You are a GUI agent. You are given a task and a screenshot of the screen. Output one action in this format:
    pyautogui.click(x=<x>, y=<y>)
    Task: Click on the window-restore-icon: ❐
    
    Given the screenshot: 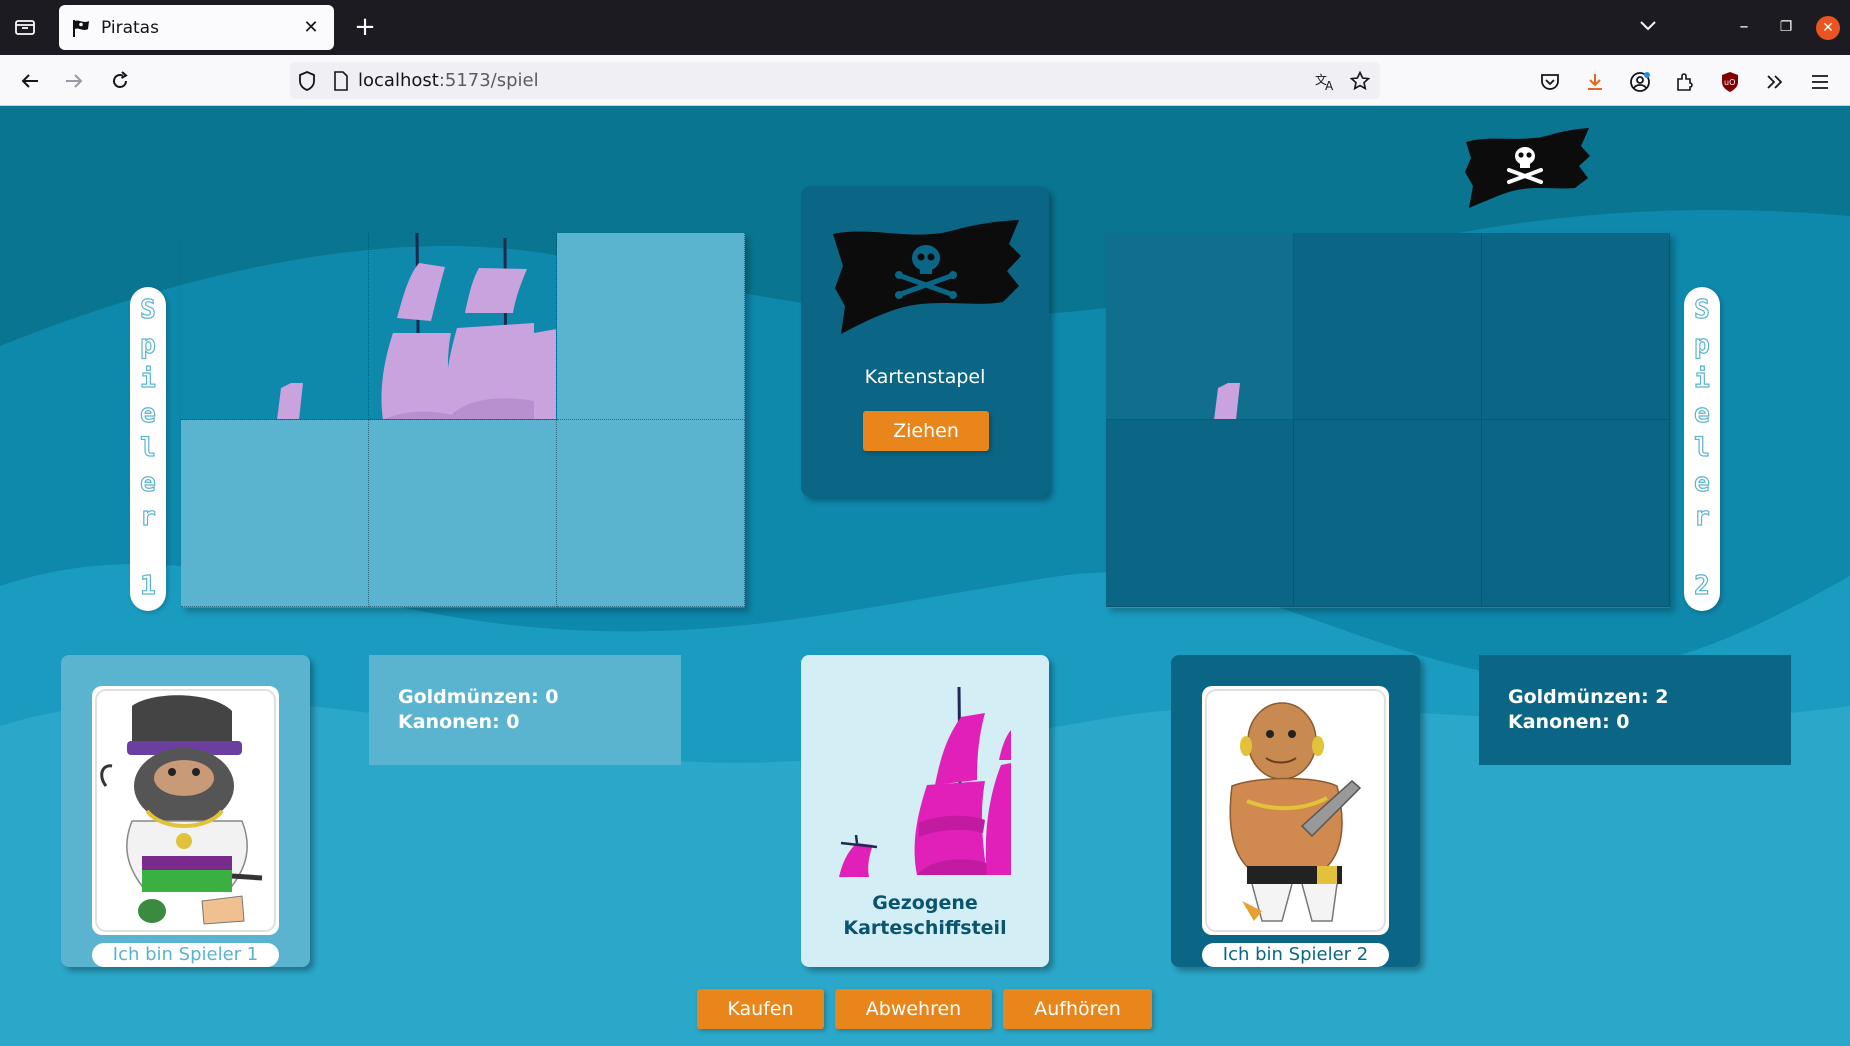 What is the action you would take?
    pyautogui.click(x=1786, y=27)
    